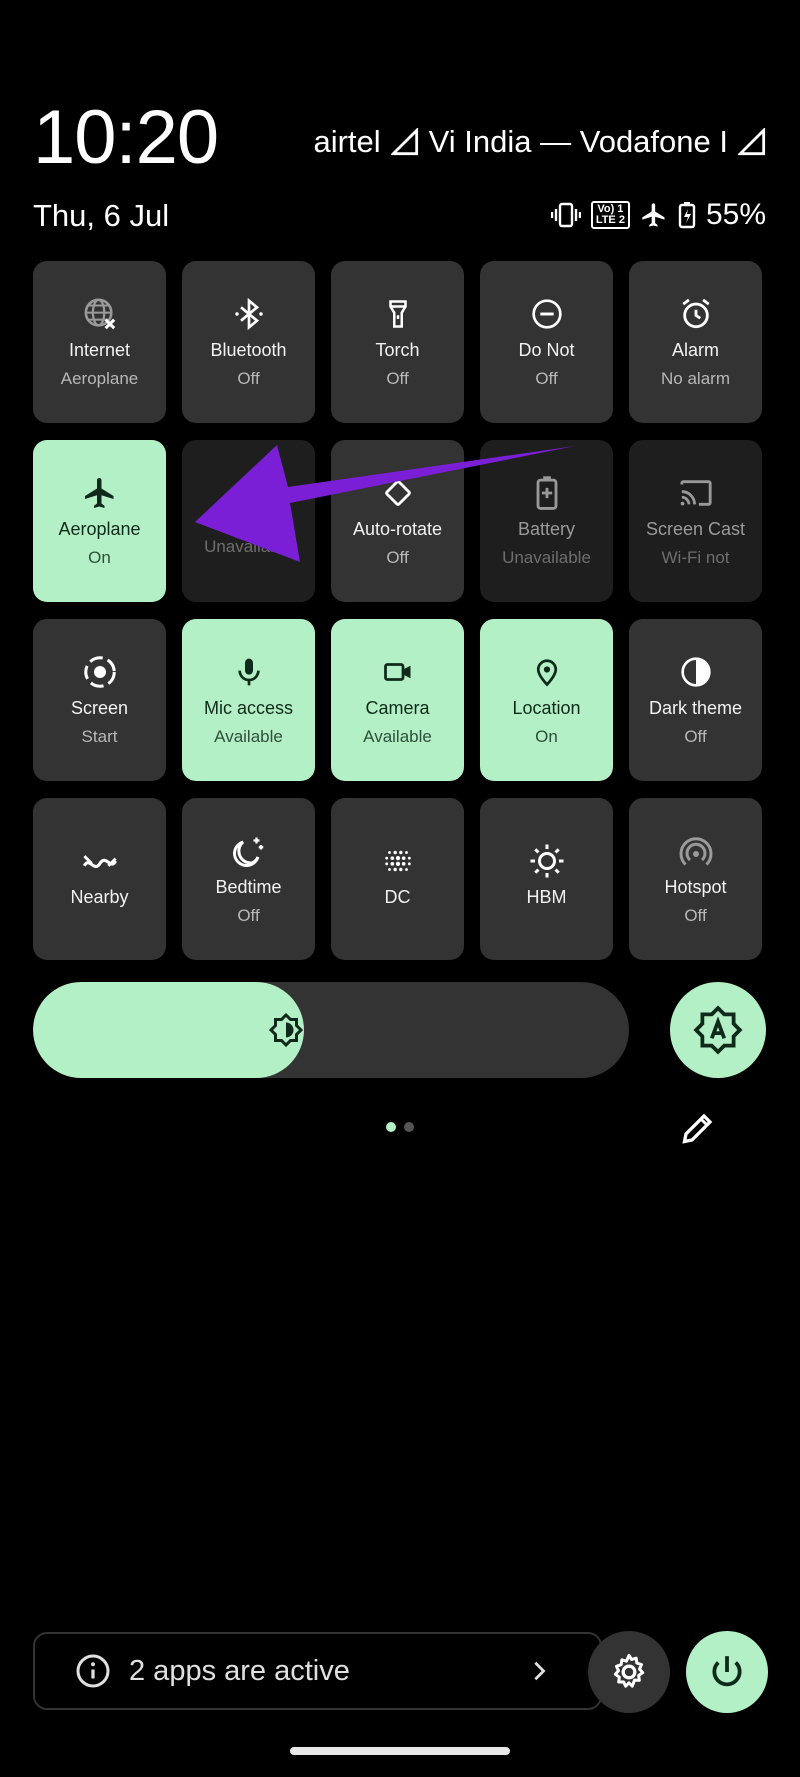 The height and width of the screenshot is (1777, 800). I want to click on carrier-info: airtel Vi India — Vodafone I, so click(539, 142).